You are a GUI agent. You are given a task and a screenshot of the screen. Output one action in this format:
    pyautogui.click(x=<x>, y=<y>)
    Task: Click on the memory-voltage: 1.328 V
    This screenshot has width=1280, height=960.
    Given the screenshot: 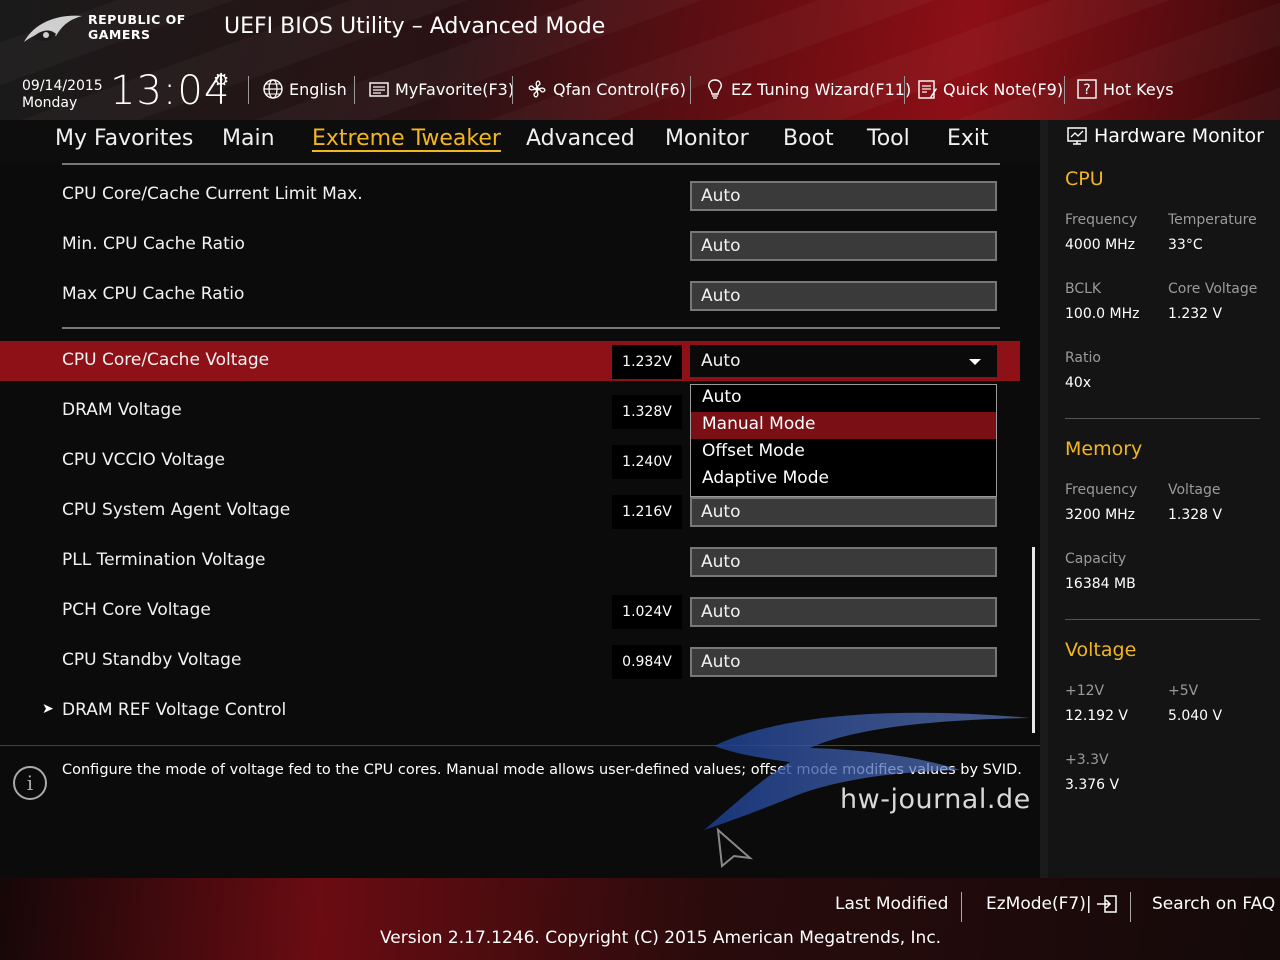 What is the action you would take?
    pyautogui.click(x=1195, y=515)
    